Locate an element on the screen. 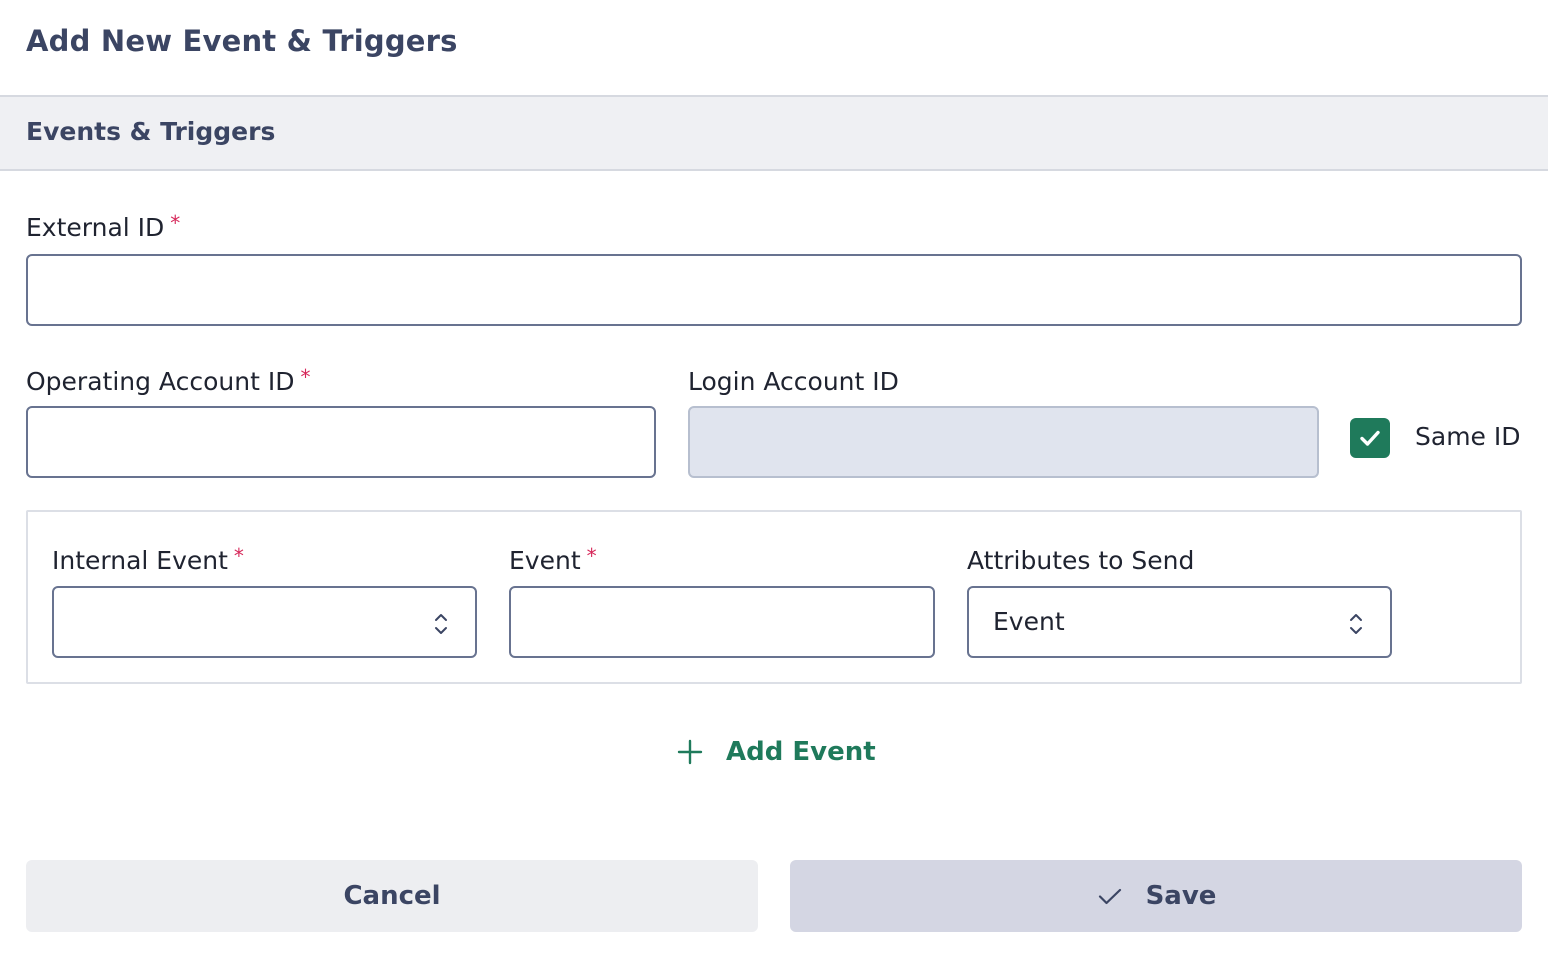 Image resolution: width=1548 pixels, height=962 pixels. add-event-button: Add Event is located at coordinates (776, 752).